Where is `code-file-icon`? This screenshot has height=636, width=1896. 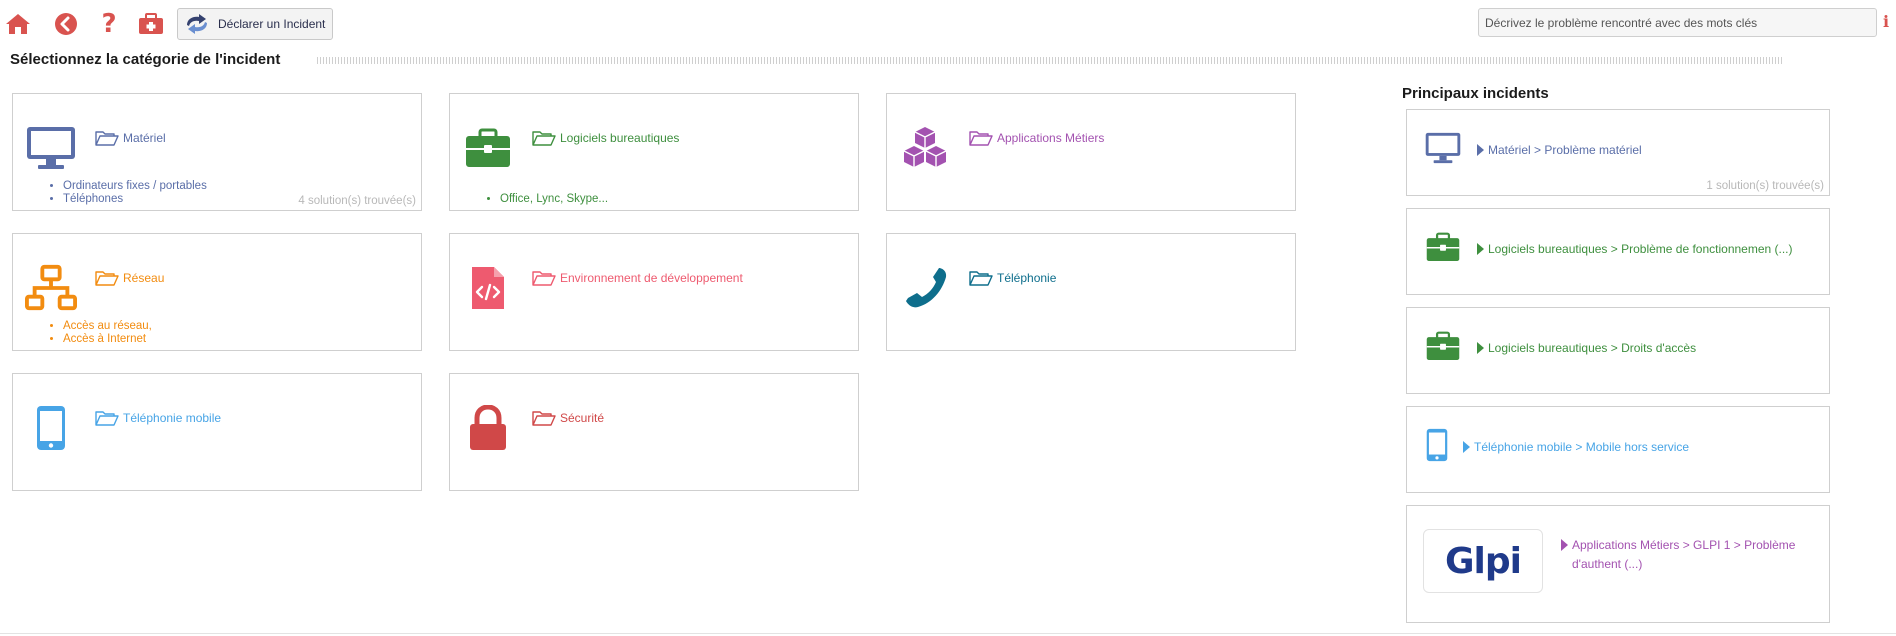
code-file-icon is located at coordinates (488, 288).